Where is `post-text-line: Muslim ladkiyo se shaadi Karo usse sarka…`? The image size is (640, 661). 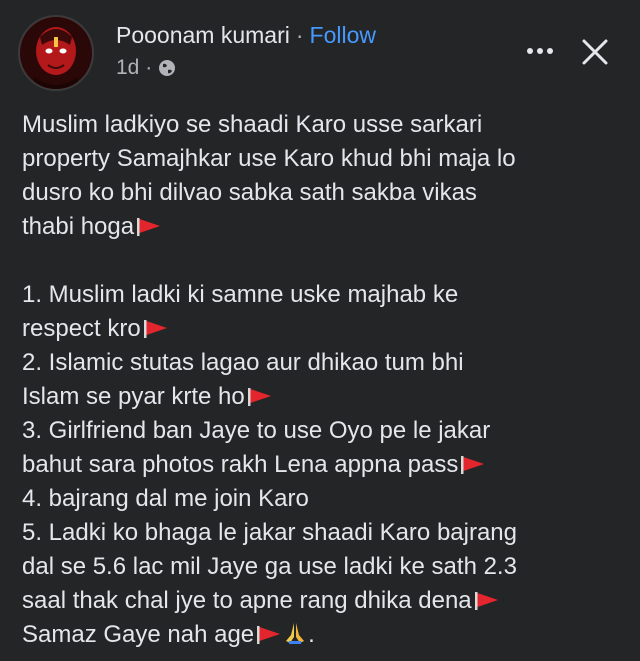 post-text-line: Muslim ladkiyo se shaadi Karo usse sarka… is located at coordinates (252, 124).